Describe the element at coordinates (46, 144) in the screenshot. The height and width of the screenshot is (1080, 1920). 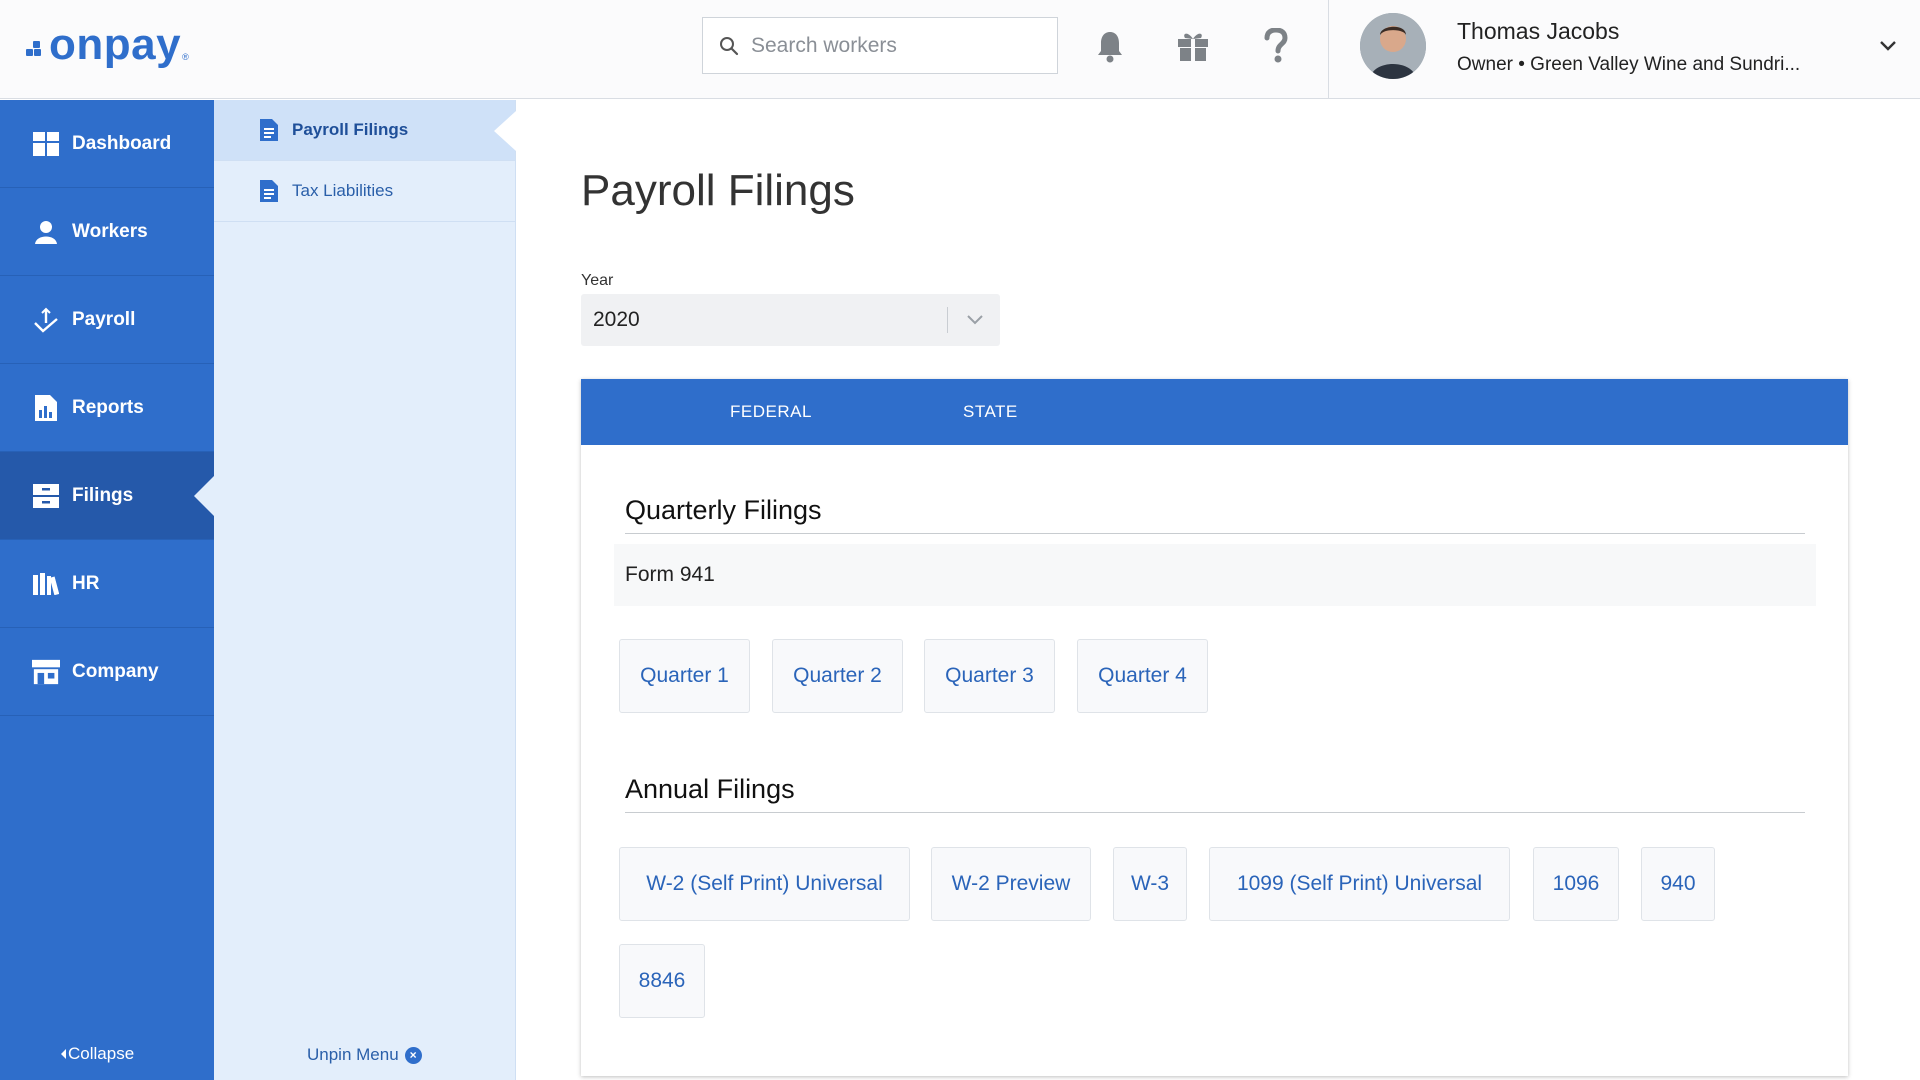
I see `dashboard-icon` at that location.